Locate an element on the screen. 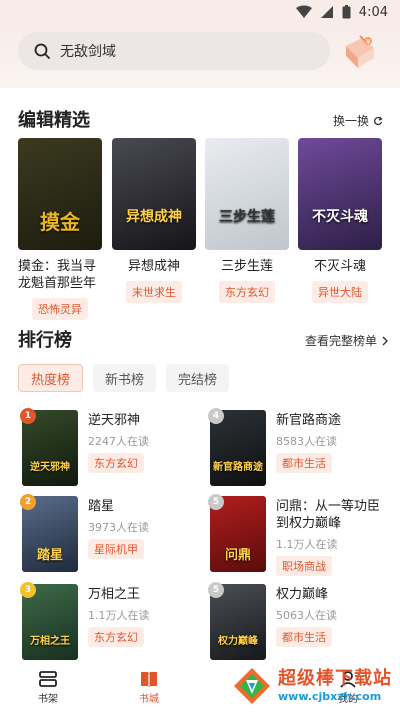  book-cover: 摸金 is located at coordinates (60, 194).